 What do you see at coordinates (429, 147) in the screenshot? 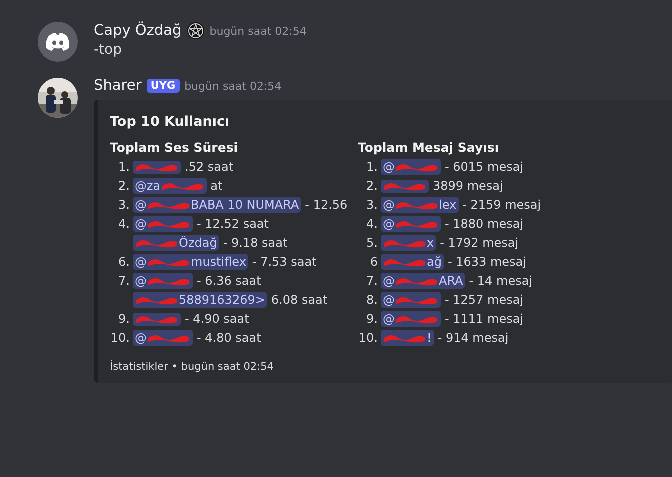
I see `field-title: Toplam Mesaj Sayısı` at bounding box center [429, 147].